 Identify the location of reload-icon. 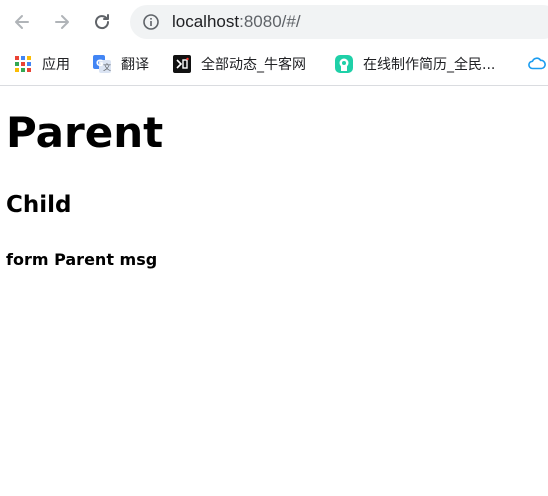
(102, 22).